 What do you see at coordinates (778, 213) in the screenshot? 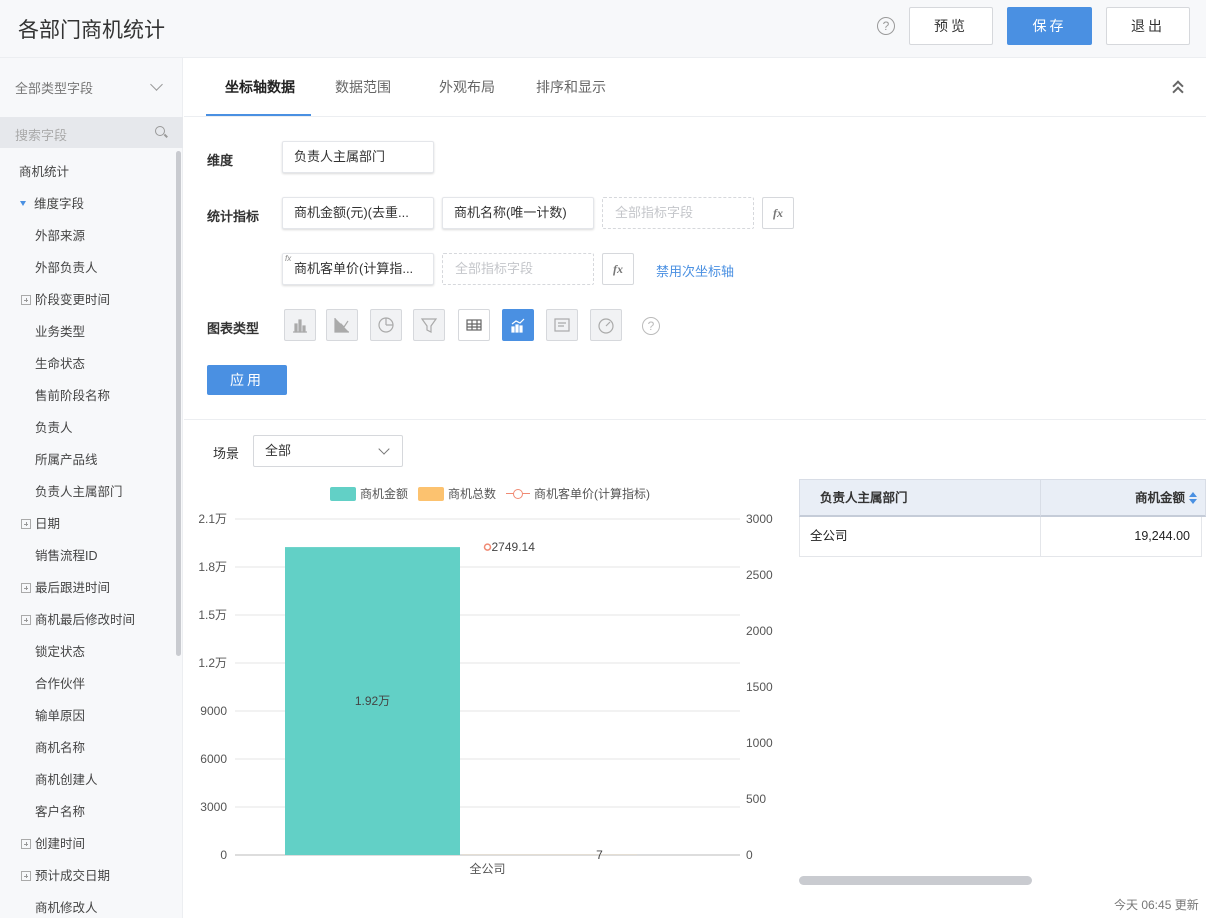
I see `fx-formula-button: fx` at bounding box center [778, 213].